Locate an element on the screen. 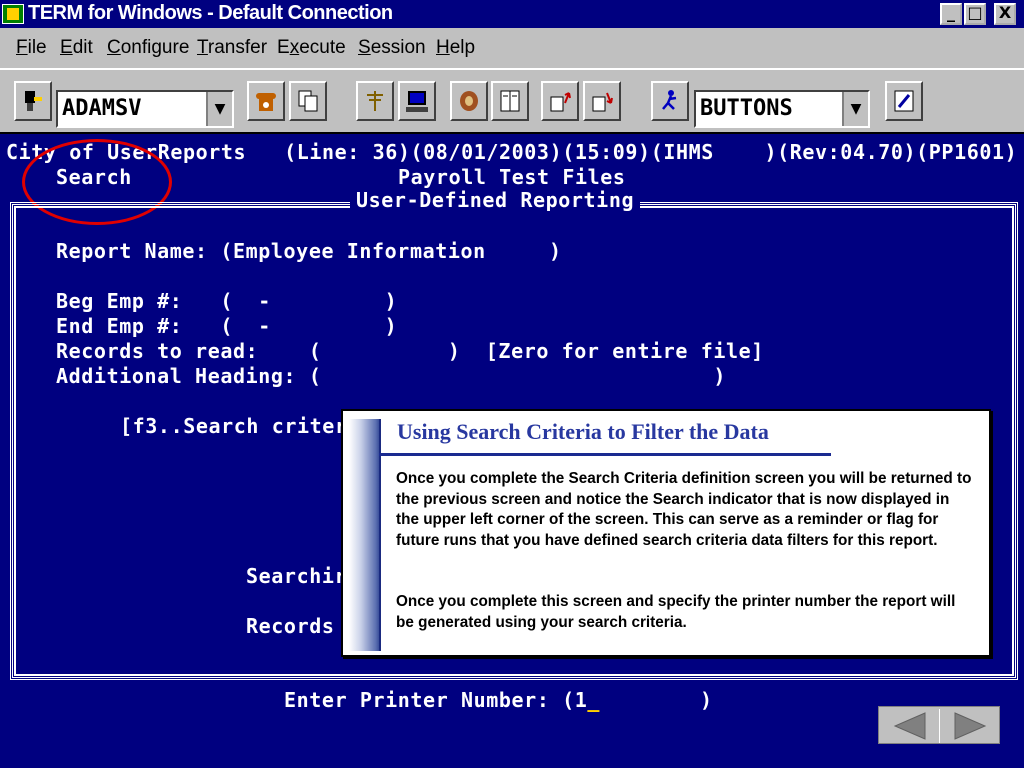 Image resolution: width=1024 pixels, height=768 pixels. connection-value: ADAMSV is located at coordinates (102, 108).